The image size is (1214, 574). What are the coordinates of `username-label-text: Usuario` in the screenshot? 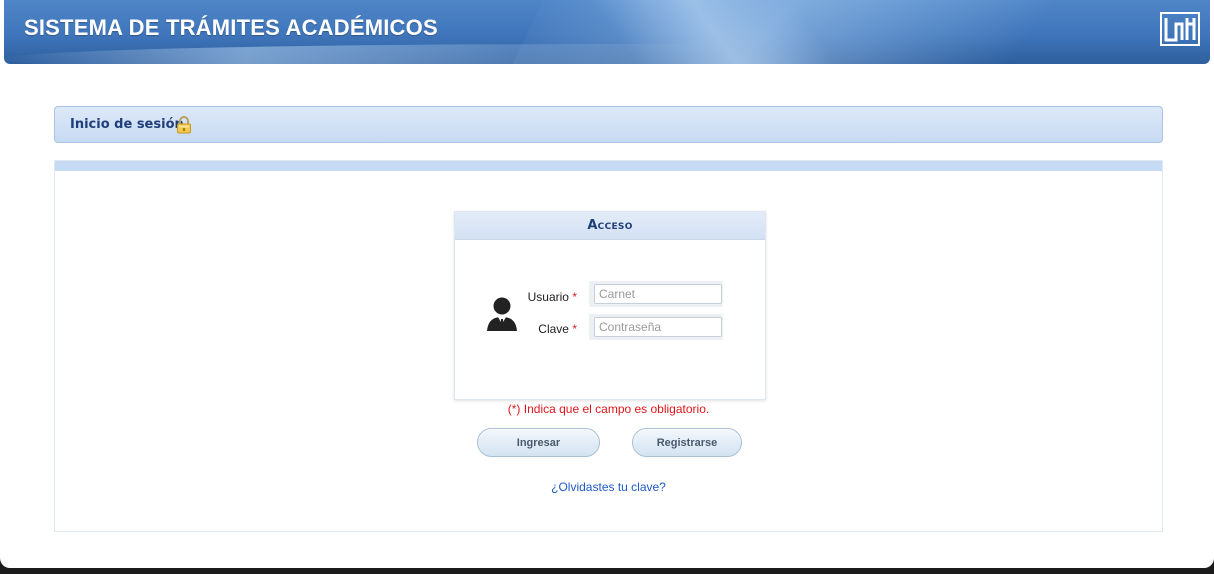 It's located at (548, 297).